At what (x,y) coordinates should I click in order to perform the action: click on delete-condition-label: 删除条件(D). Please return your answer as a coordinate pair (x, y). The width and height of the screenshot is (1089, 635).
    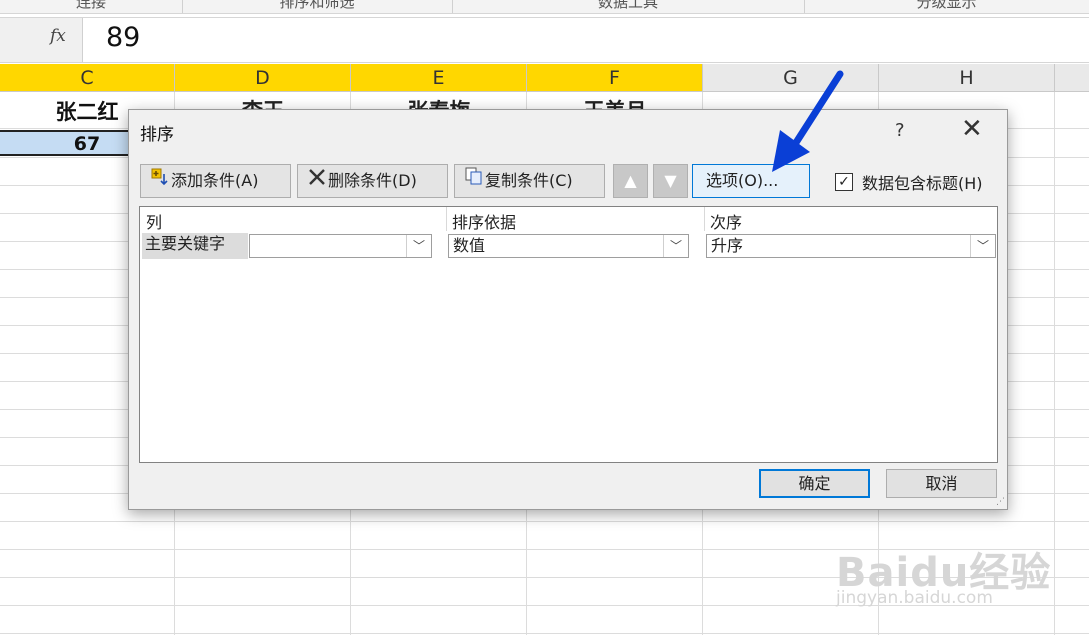
    Looking at the image, I should click on (372, 180).